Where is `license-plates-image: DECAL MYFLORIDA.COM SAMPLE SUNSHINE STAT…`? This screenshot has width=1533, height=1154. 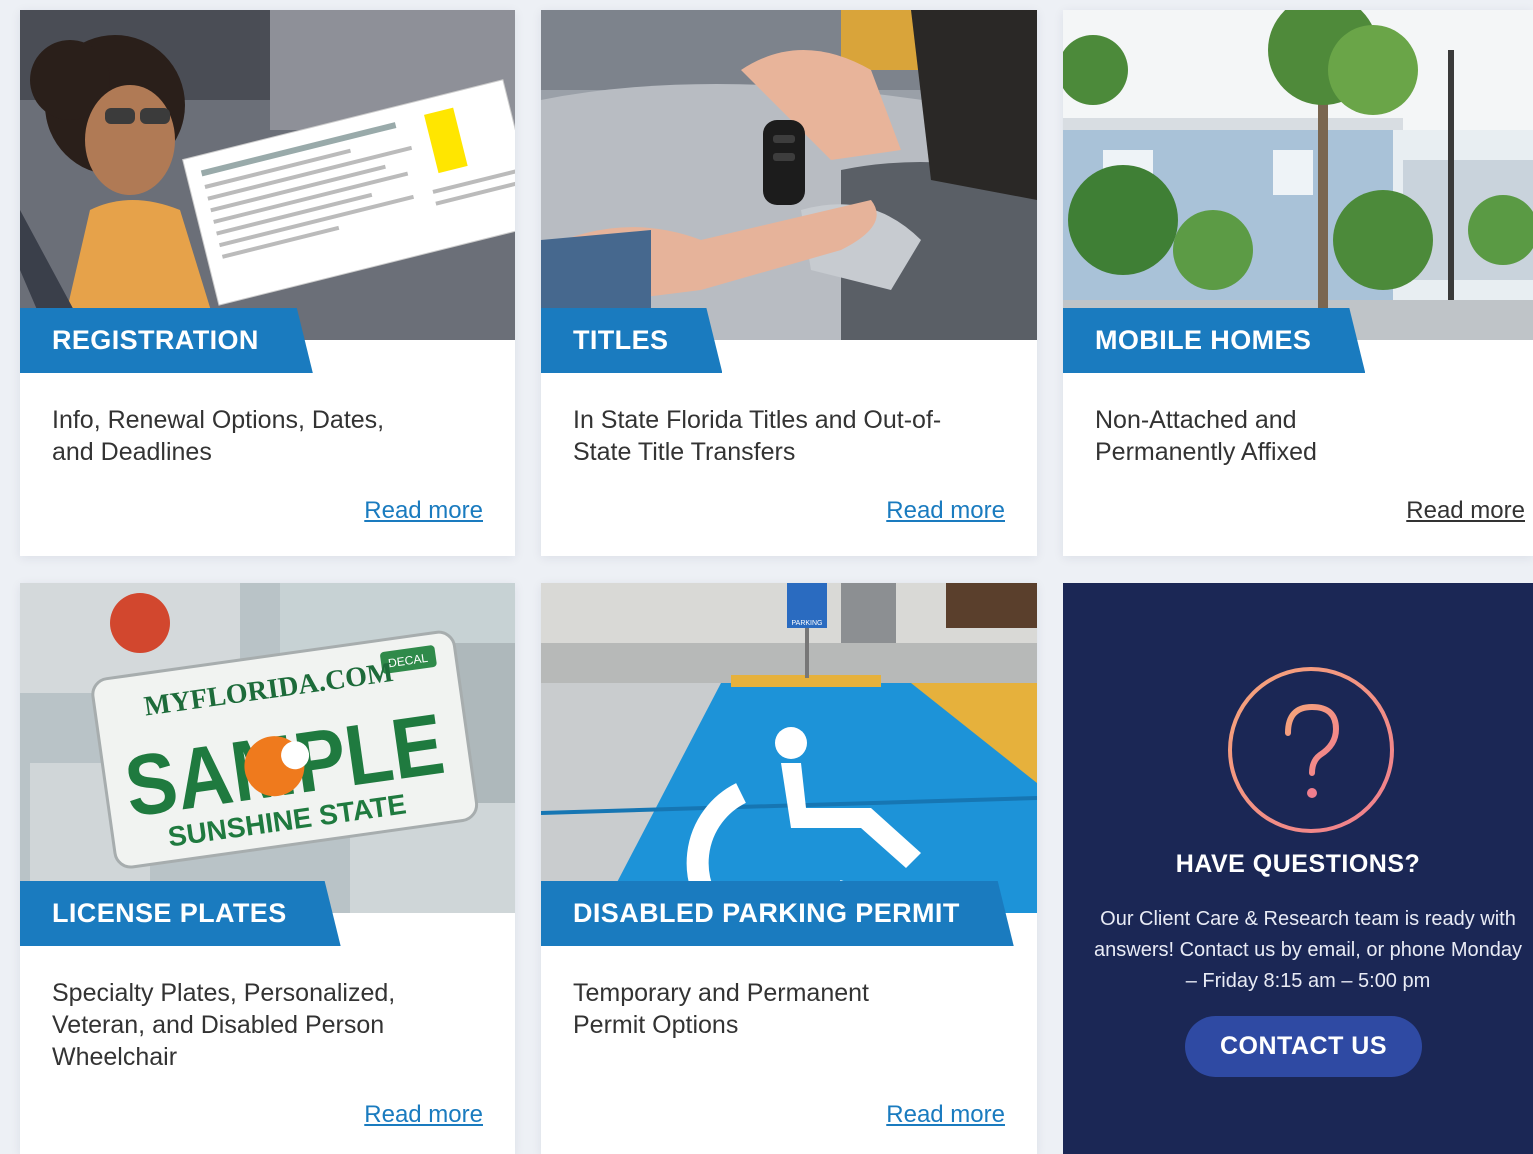
license-plates-image: DECAL MYFLORIDA.COM SAMPLE SUNSHINE STAT… is located at coordinates (267, 748).